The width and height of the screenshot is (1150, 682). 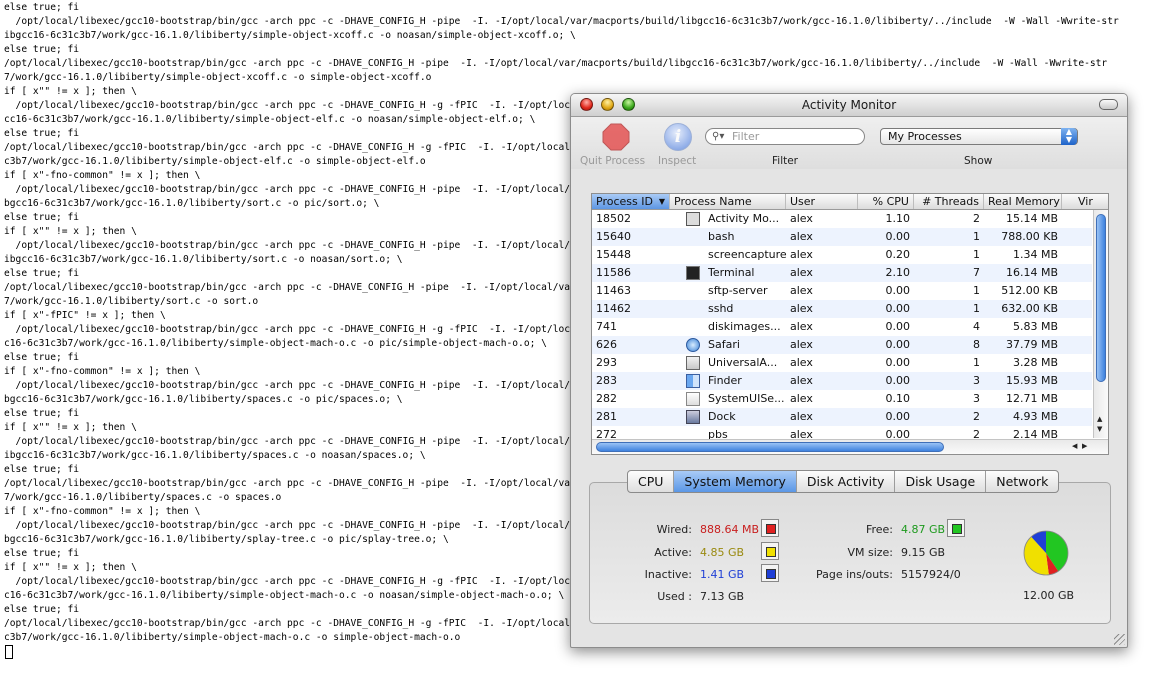 I want to click on cell-process-id: 11462, so click(x=613, y=308).